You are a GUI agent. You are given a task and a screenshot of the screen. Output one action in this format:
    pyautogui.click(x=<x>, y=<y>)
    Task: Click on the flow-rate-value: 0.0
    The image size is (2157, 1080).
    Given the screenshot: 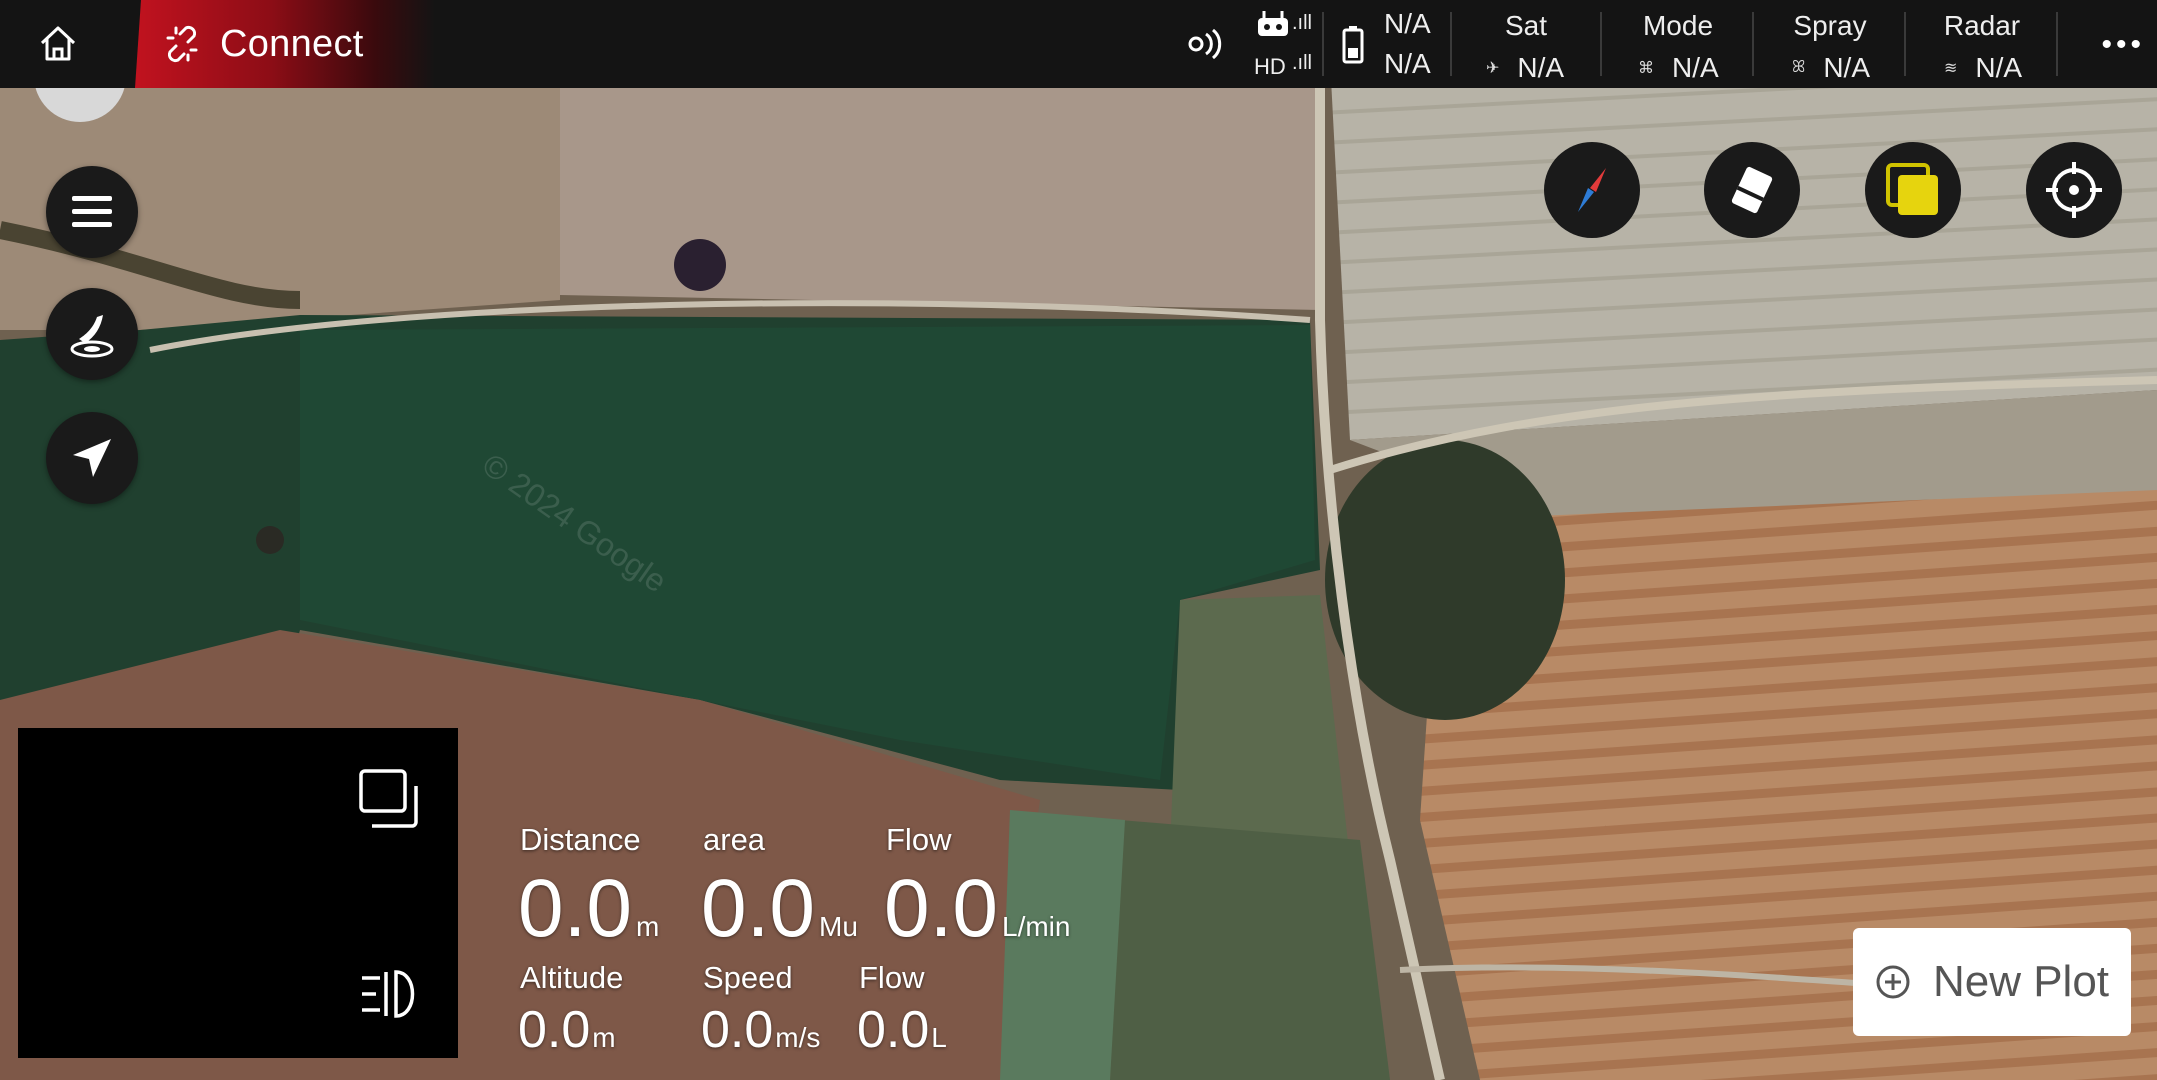 What is the action you would take?
    pyautogui.click(x=941, y=908)
    